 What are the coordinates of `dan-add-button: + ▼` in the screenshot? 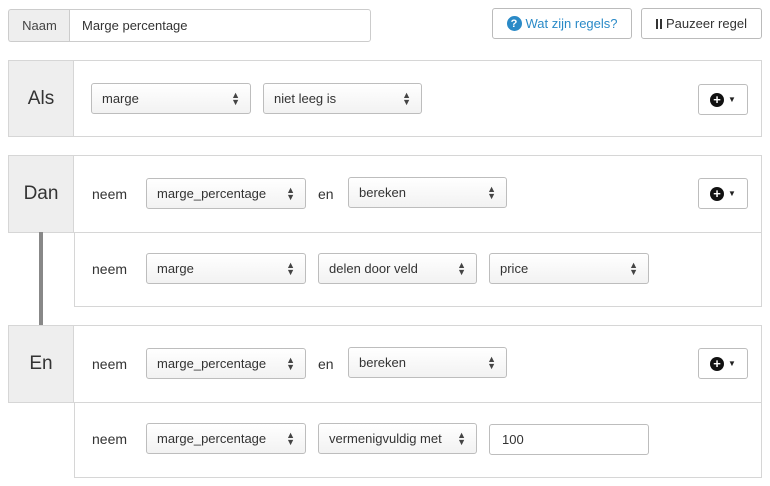 It's located at (723, 193).